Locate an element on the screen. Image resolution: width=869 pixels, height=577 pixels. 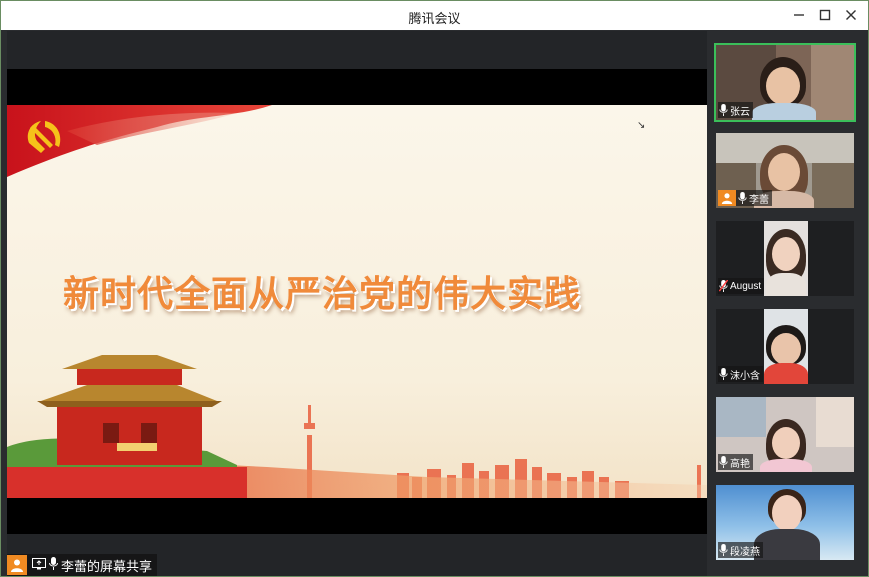
minimize-button is located at coordinates (799, 15).